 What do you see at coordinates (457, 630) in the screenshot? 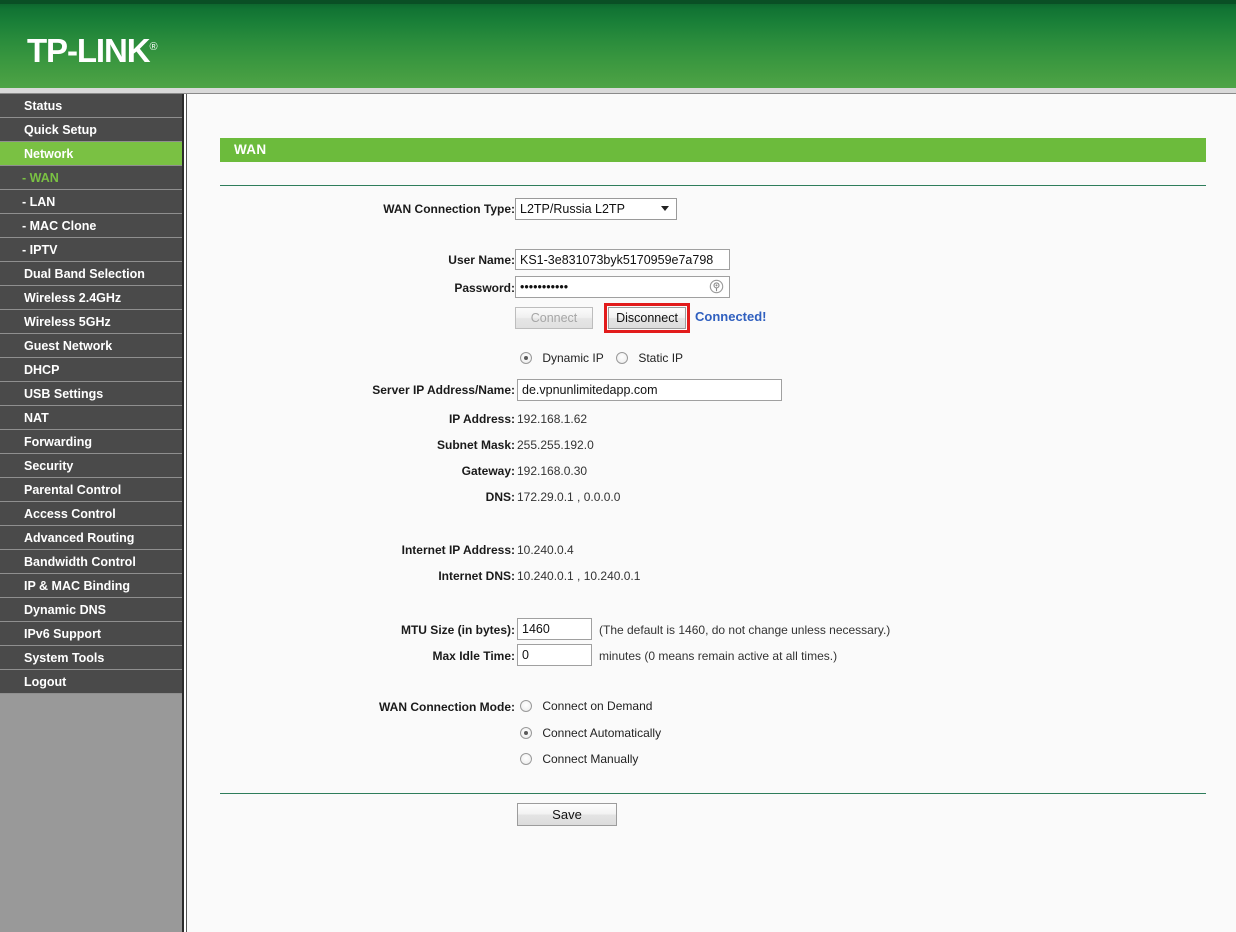
I see `mtu-size-label: MTU Size (in bytes):` at bounding box center [457, 630].